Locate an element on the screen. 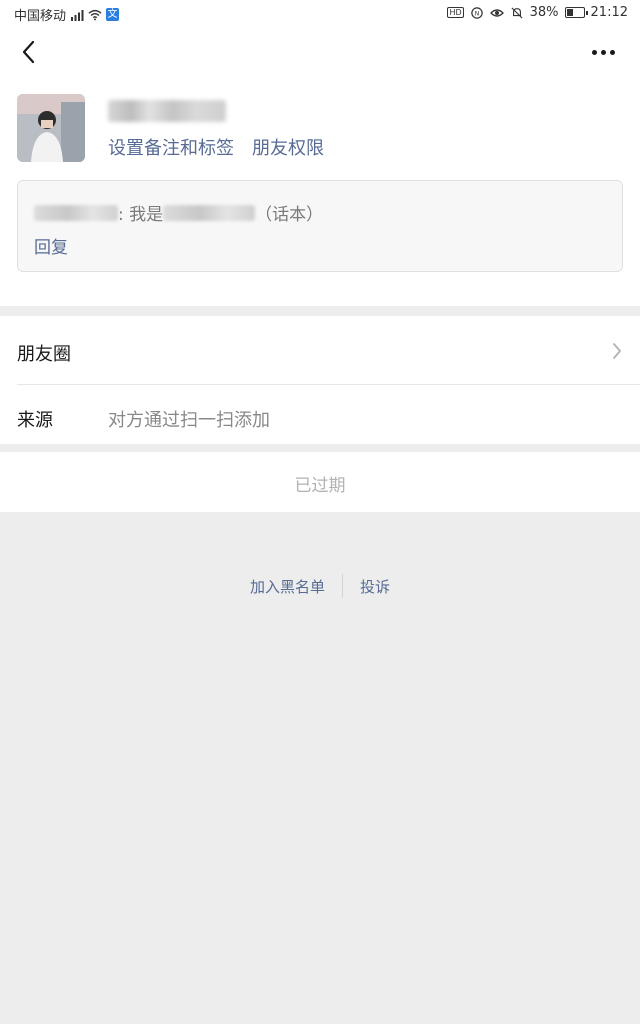  expired-label: 已过期 is located at coordinates (320, 486).